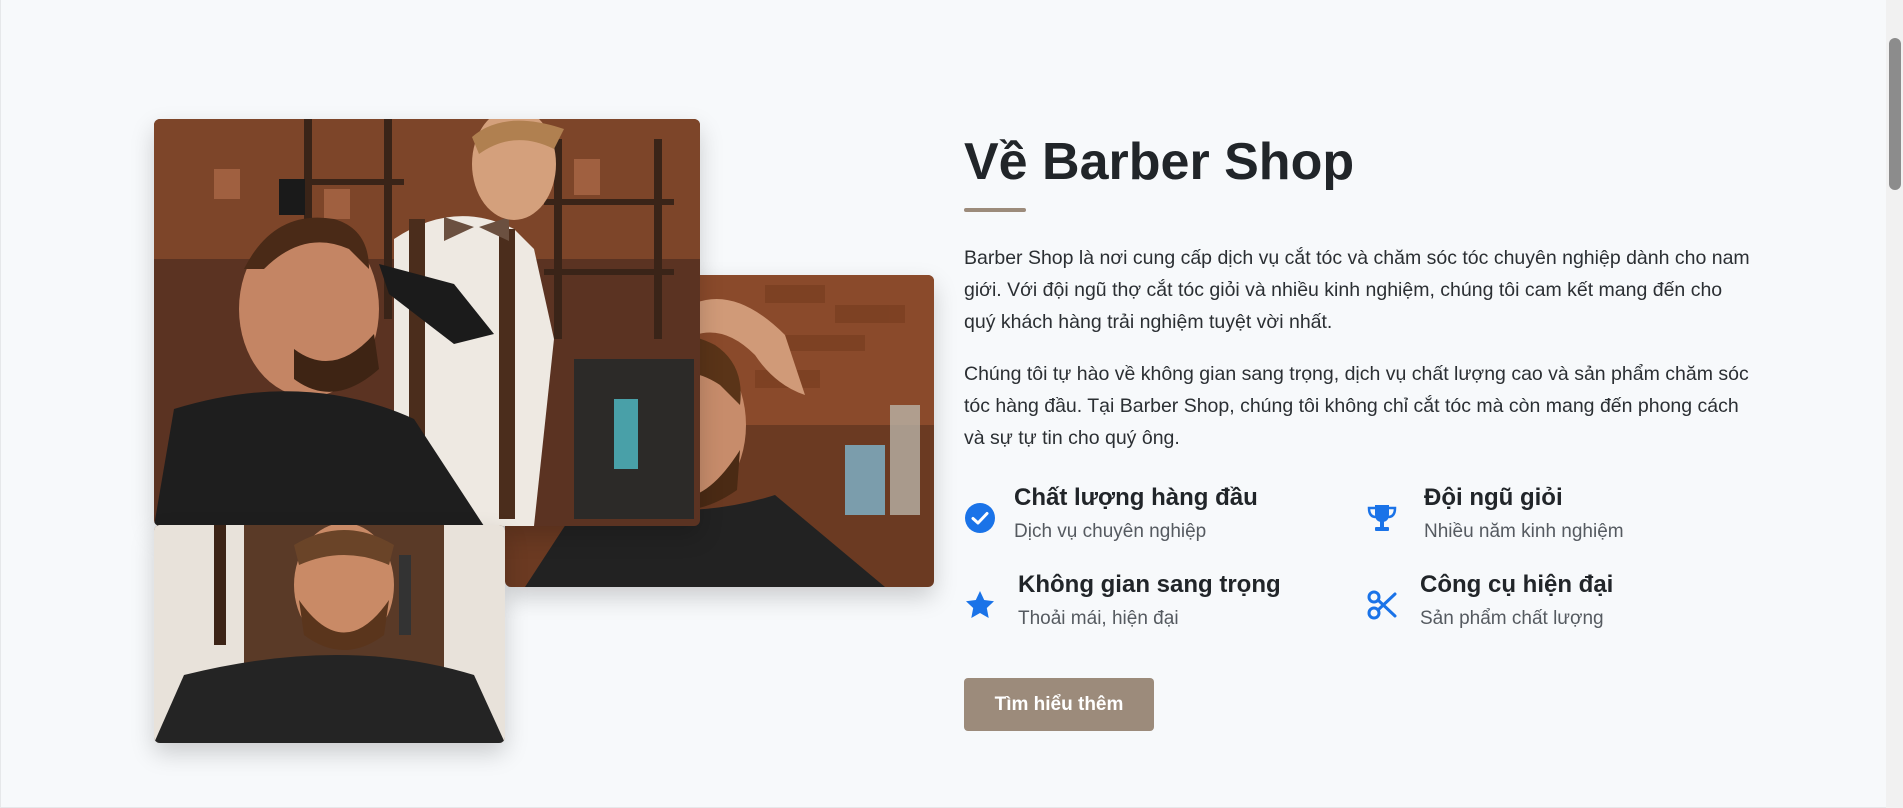 This screenshot has height=808, width=1903. Describe the element at coordinates (980, 518) in the screenshot. I see `check-circle-icon` at that location.